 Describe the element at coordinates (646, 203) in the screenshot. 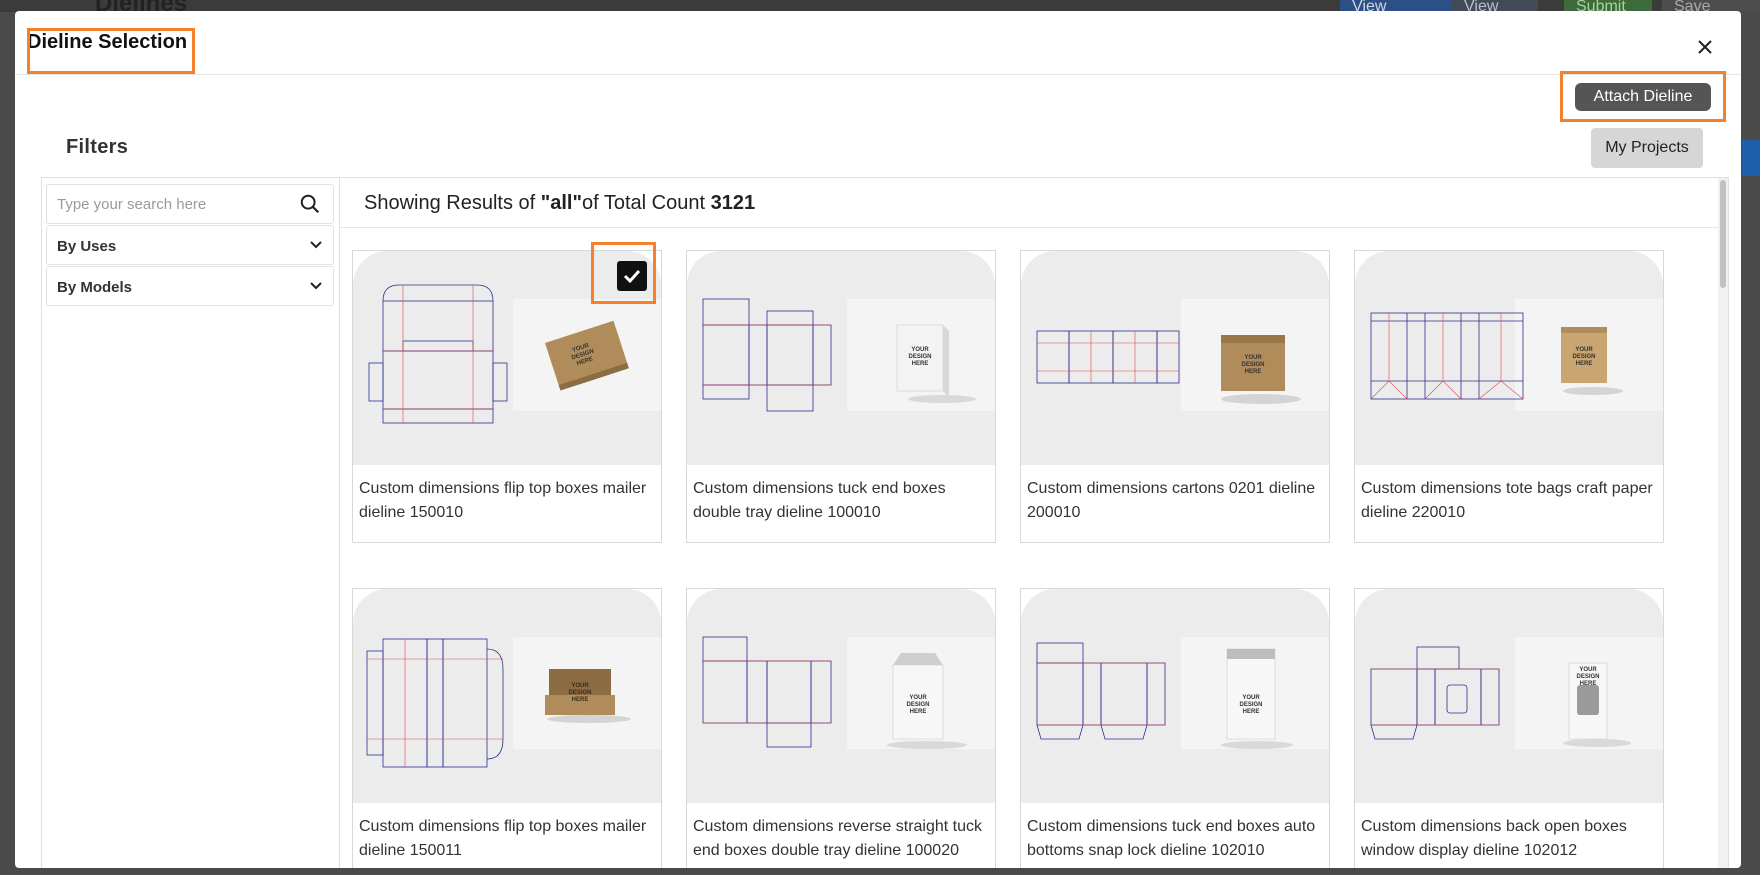

I see `results-middle: of Total Count` at that location.